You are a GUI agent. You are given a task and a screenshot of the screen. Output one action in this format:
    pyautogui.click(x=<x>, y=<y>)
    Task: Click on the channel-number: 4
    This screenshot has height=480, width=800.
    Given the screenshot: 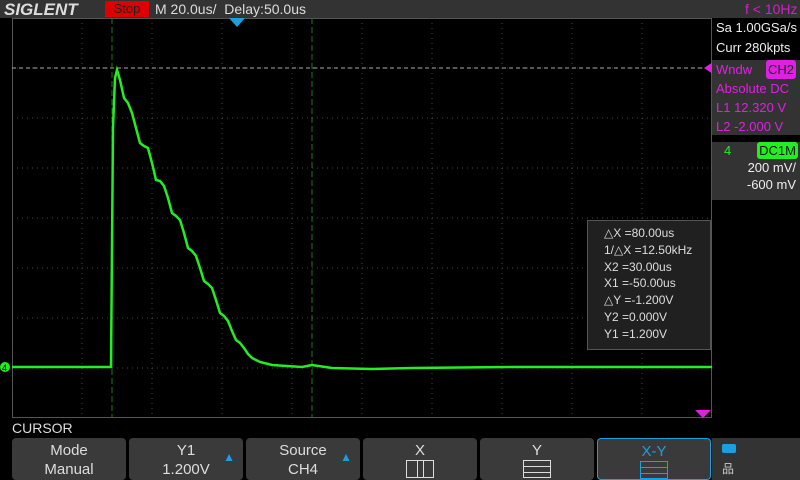 What is the action you would take?
    pyautogui.click(x=728, y=150)
    